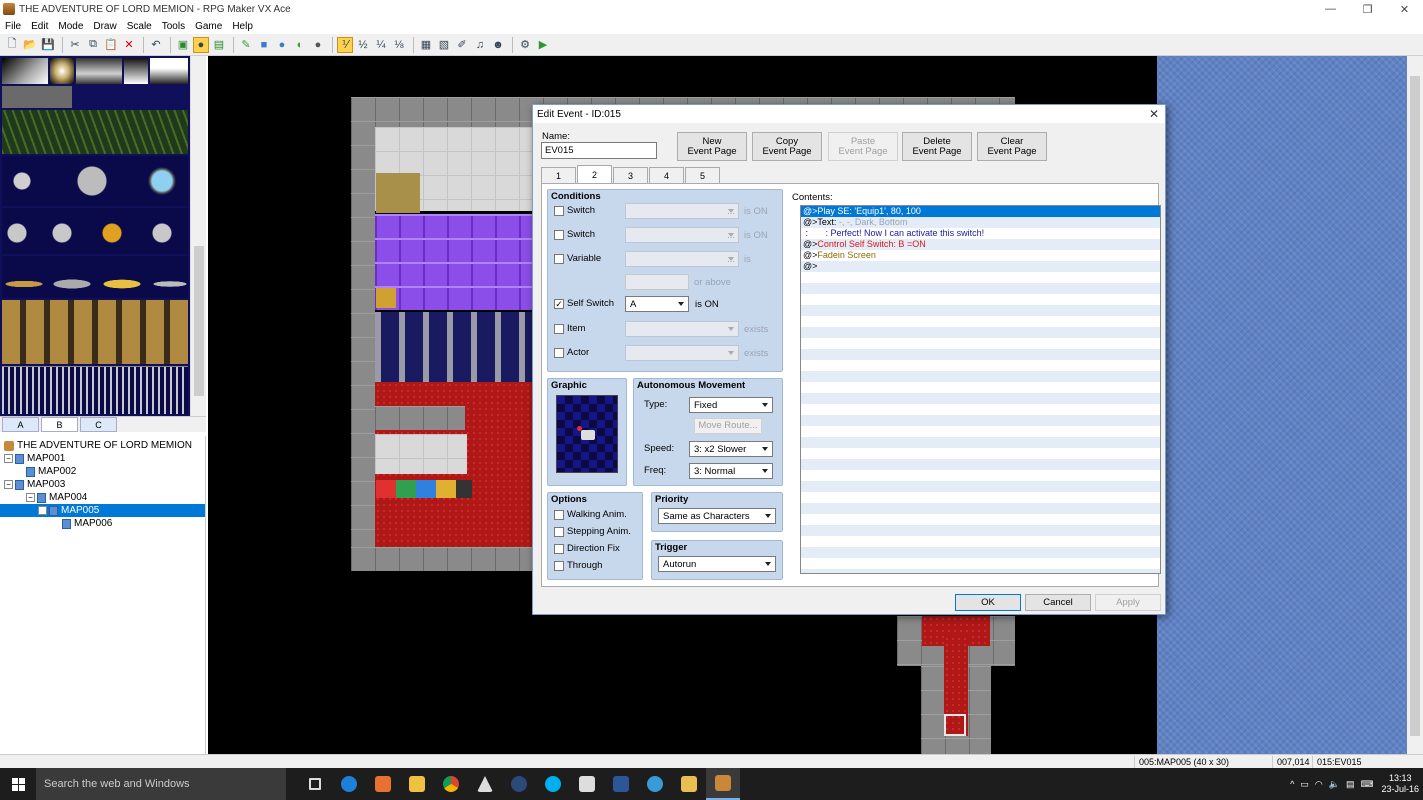  Describe the element at coordinates (39, 26) in the screenshot. I see `menu-edit: Edit` at that location.